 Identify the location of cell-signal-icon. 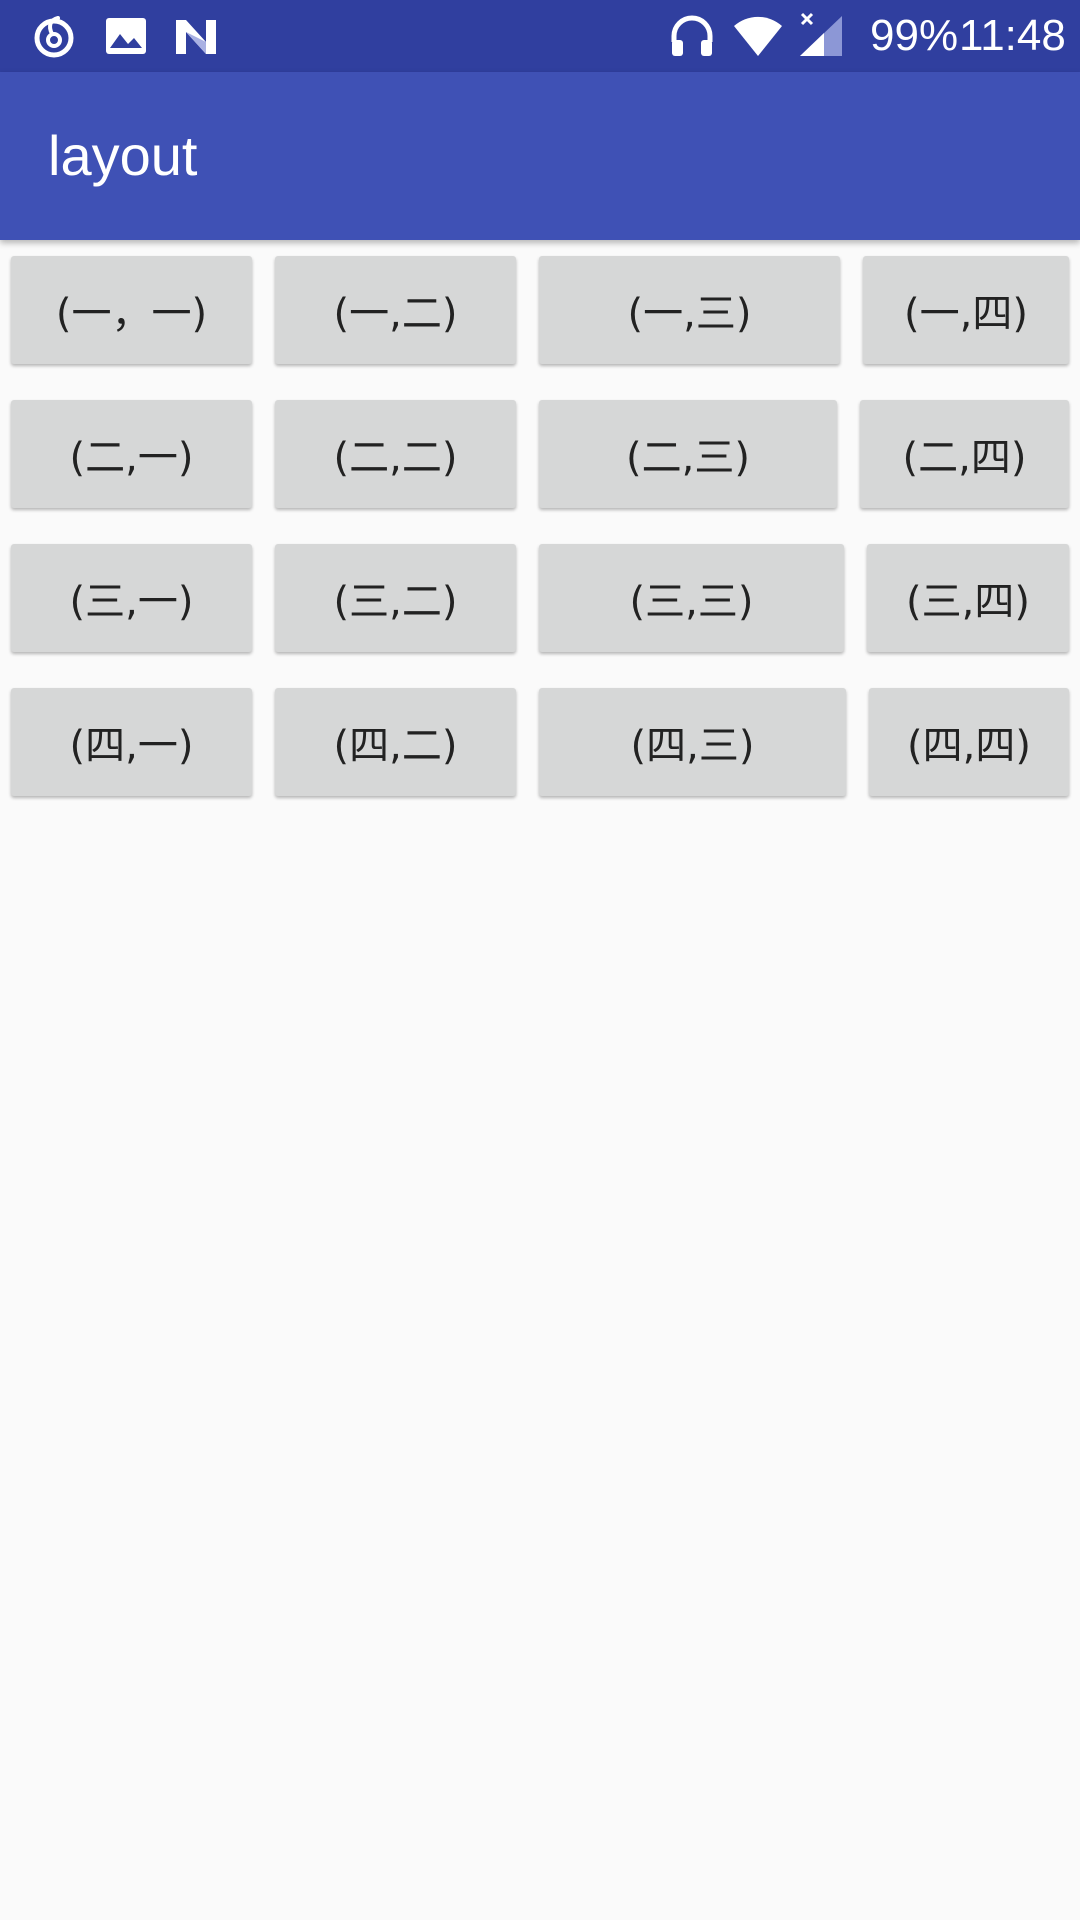
(822, 36).